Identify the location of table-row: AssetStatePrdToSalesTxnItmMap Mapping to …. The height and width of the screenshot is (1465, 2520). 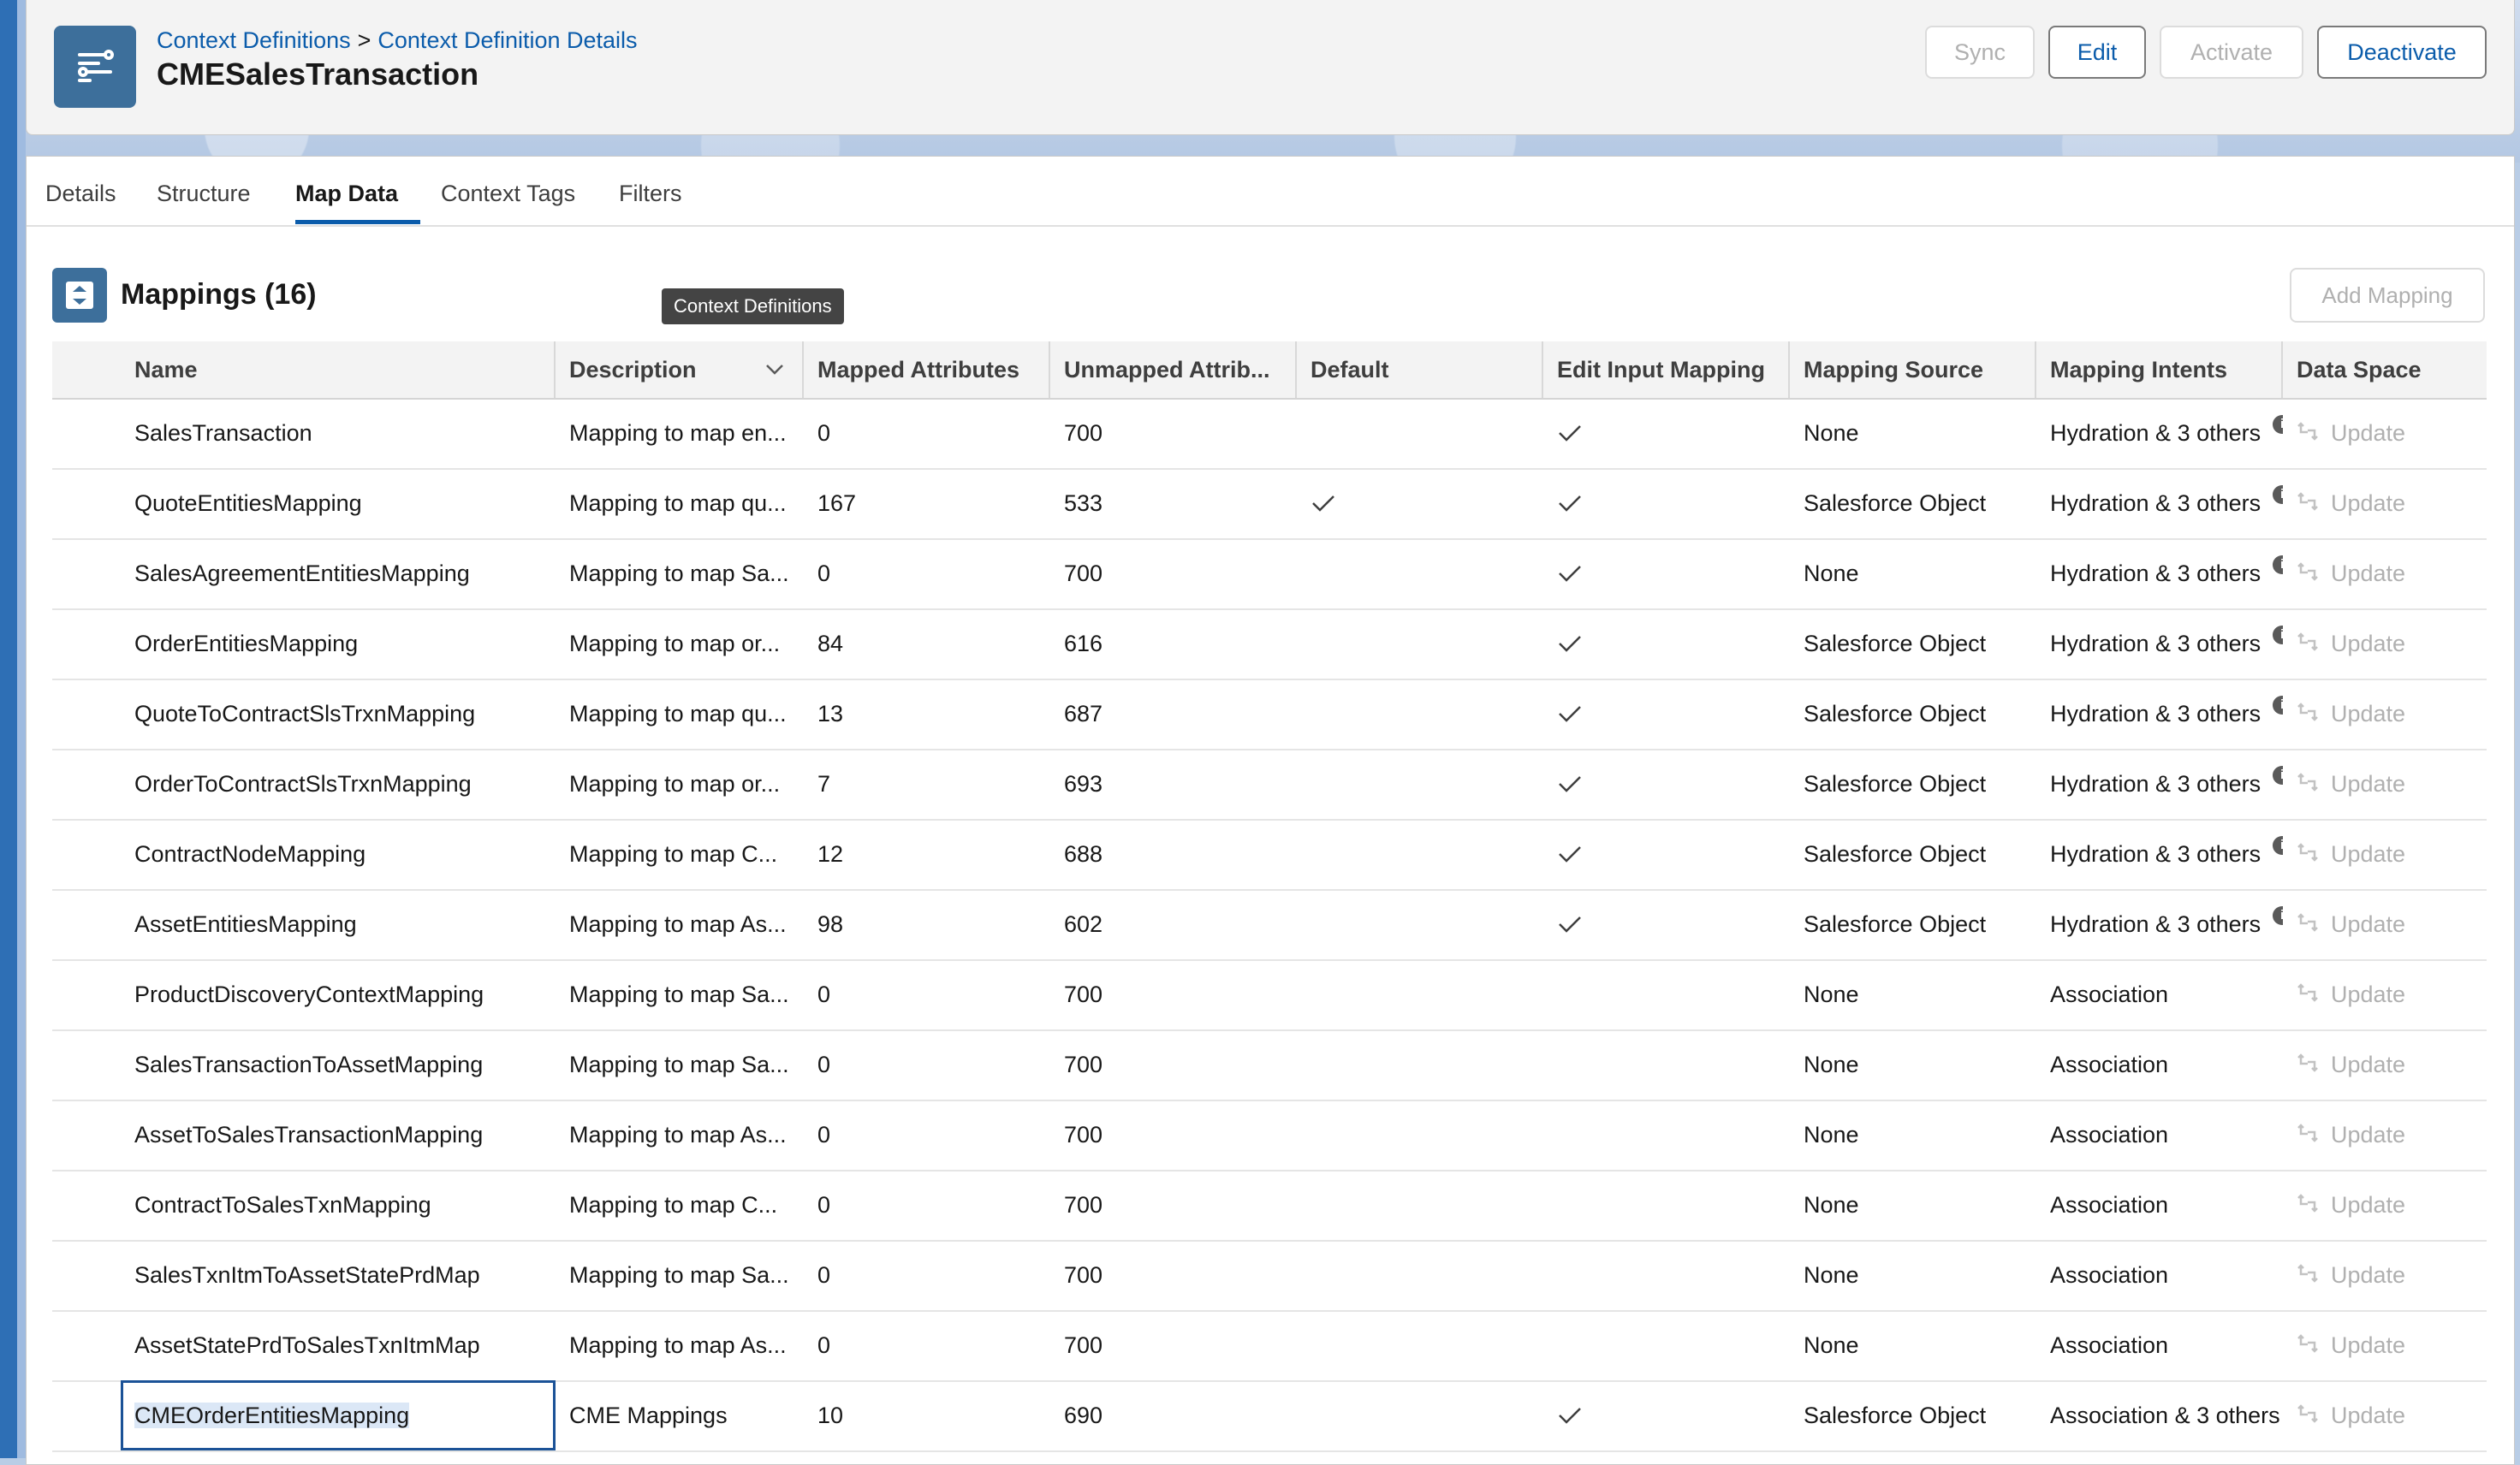
(1269, 1346).